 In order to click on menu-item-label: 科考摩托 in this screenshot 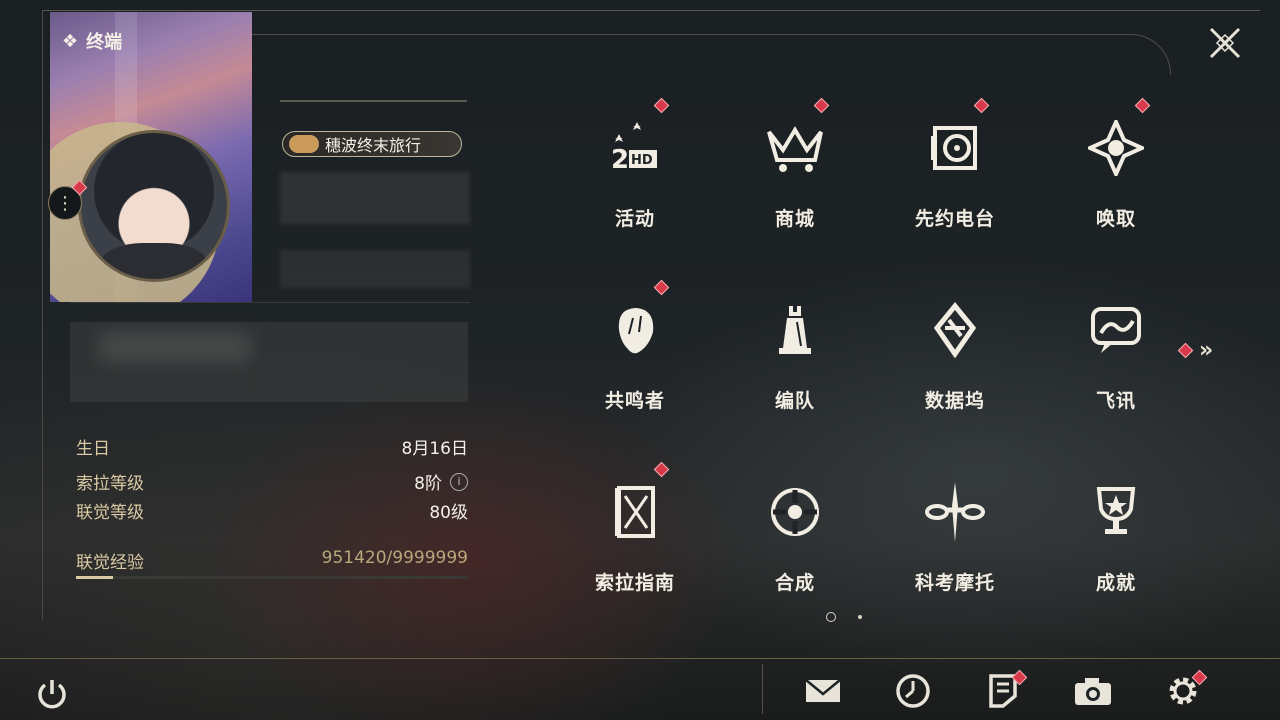, I will do `click(954, 583)`.